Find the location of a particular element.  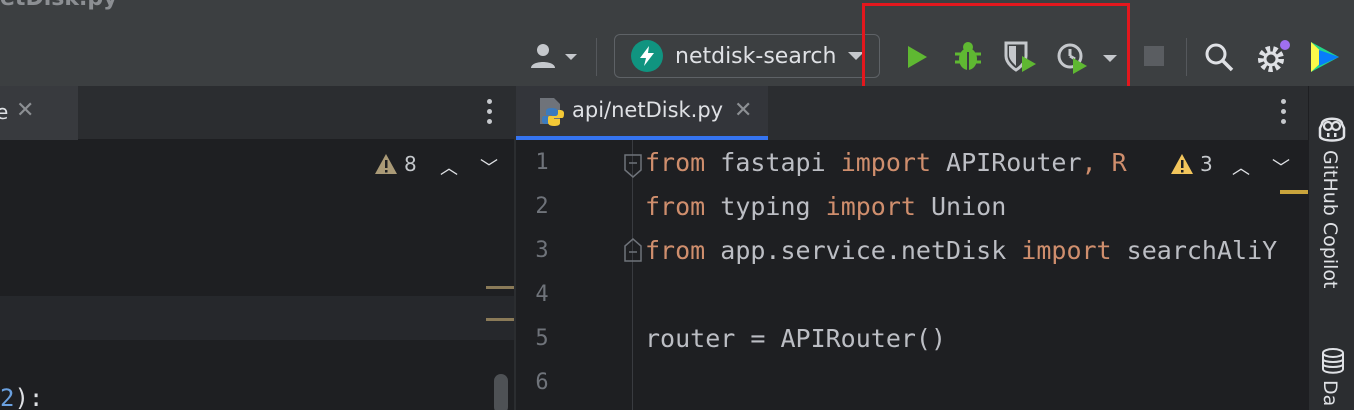

inspection-widget: 3 is located at coordinates (1191, 164).